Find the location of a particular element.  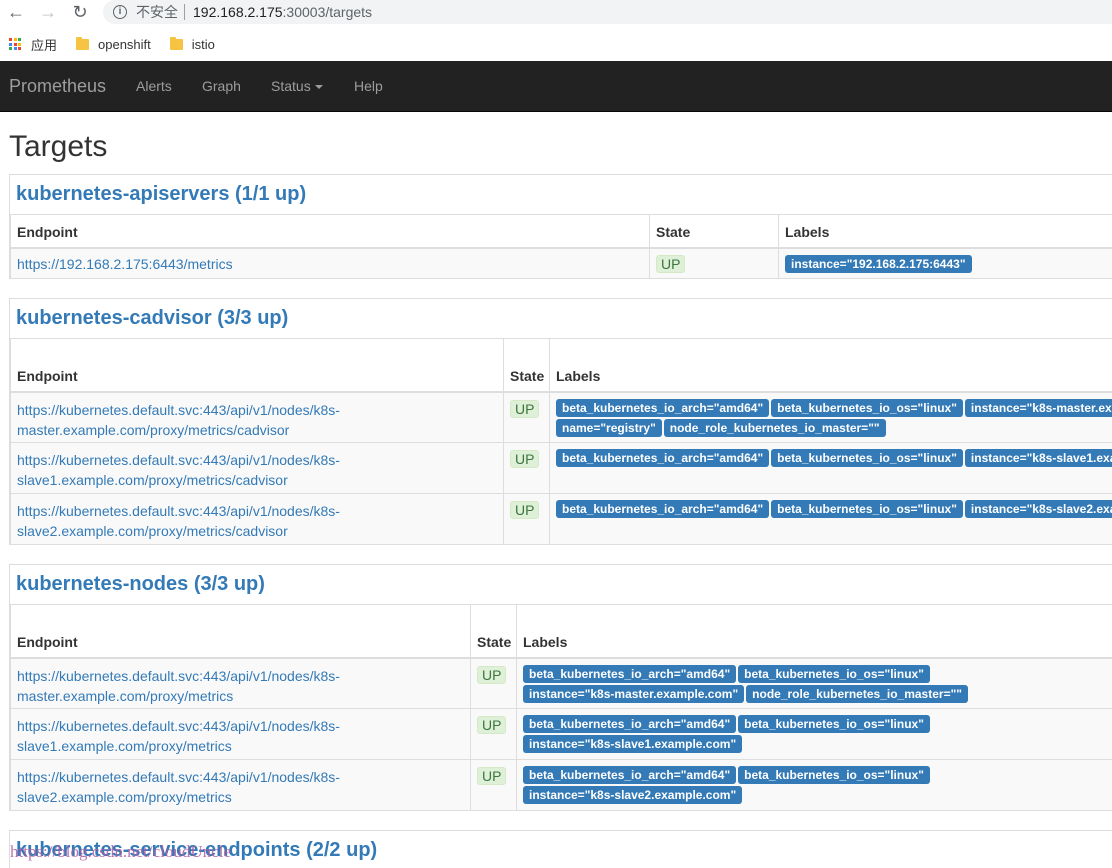

bookmarks-bar: 应用 openshift istio is located at coordinates (556, 44).